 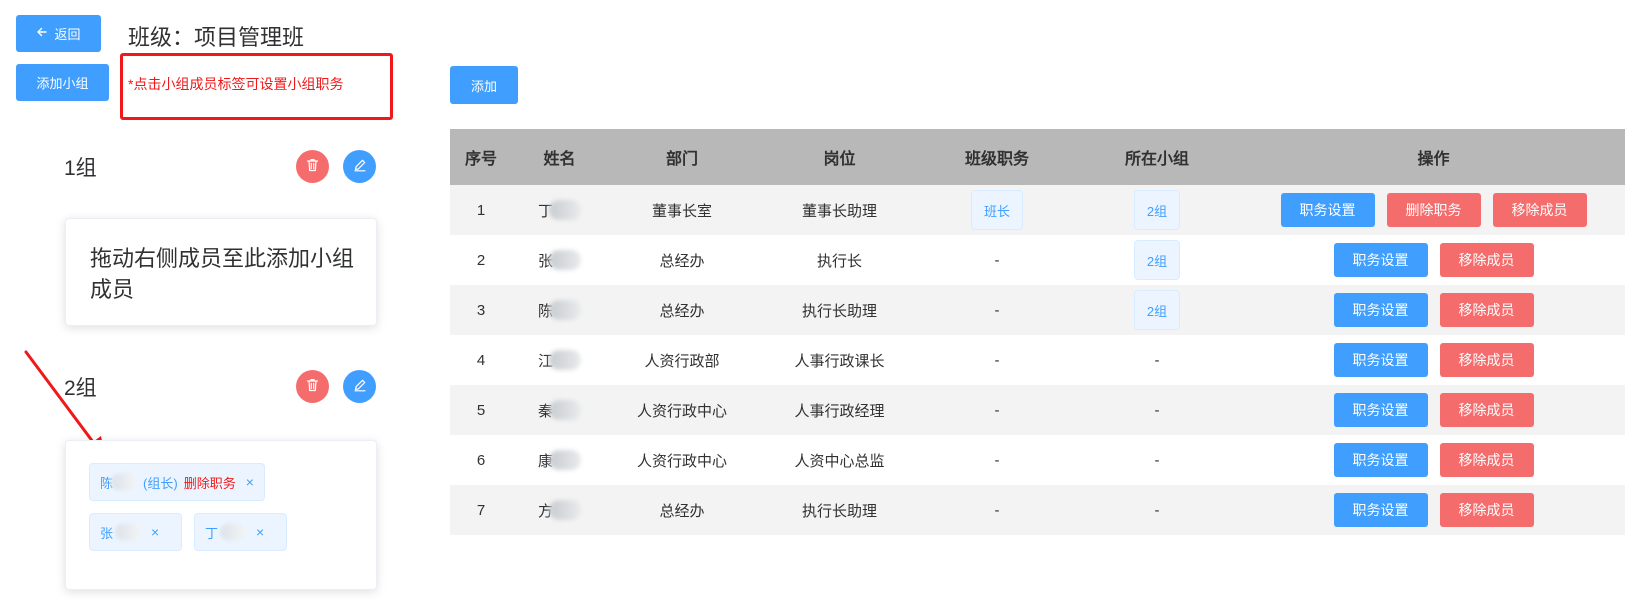 I want to click on table-row: 6 康 人资行政中心 人资中心总监 - - 职务设置 移除成员, so click(x=1037, y=460).